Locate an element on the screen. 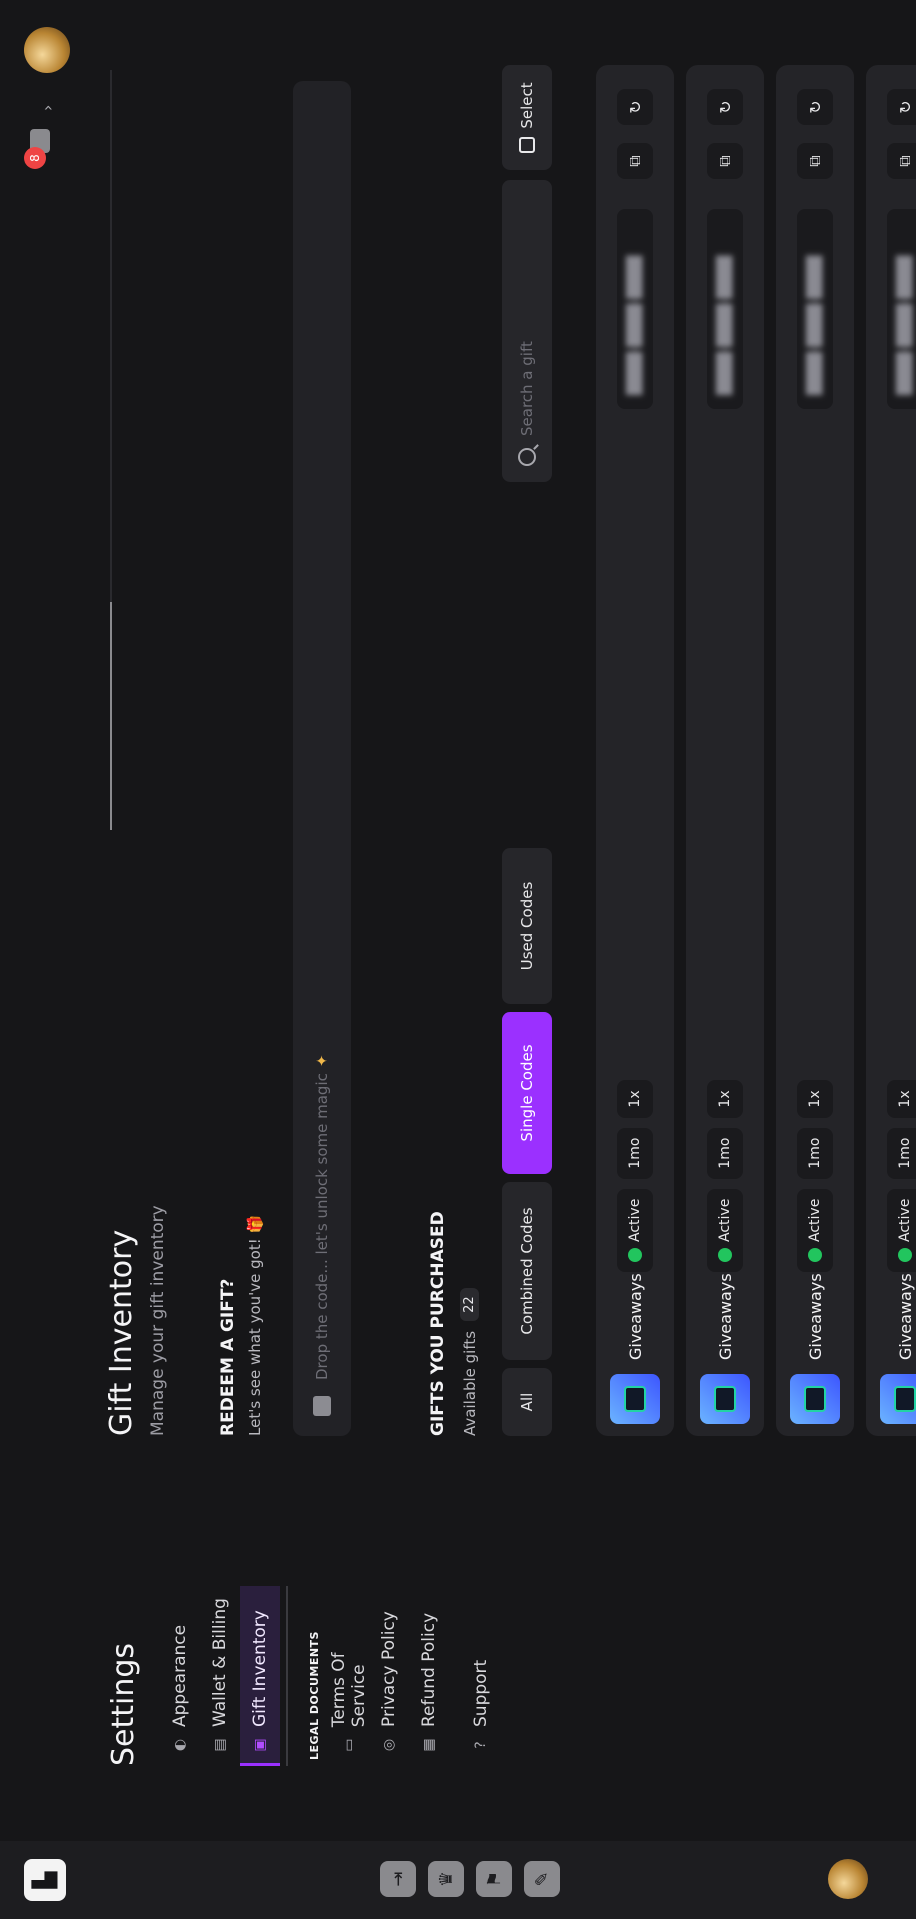 The width and height of the screenshot is (916, 1919). sparkle-icon: ✦ is located at coordinates (322, 1061).